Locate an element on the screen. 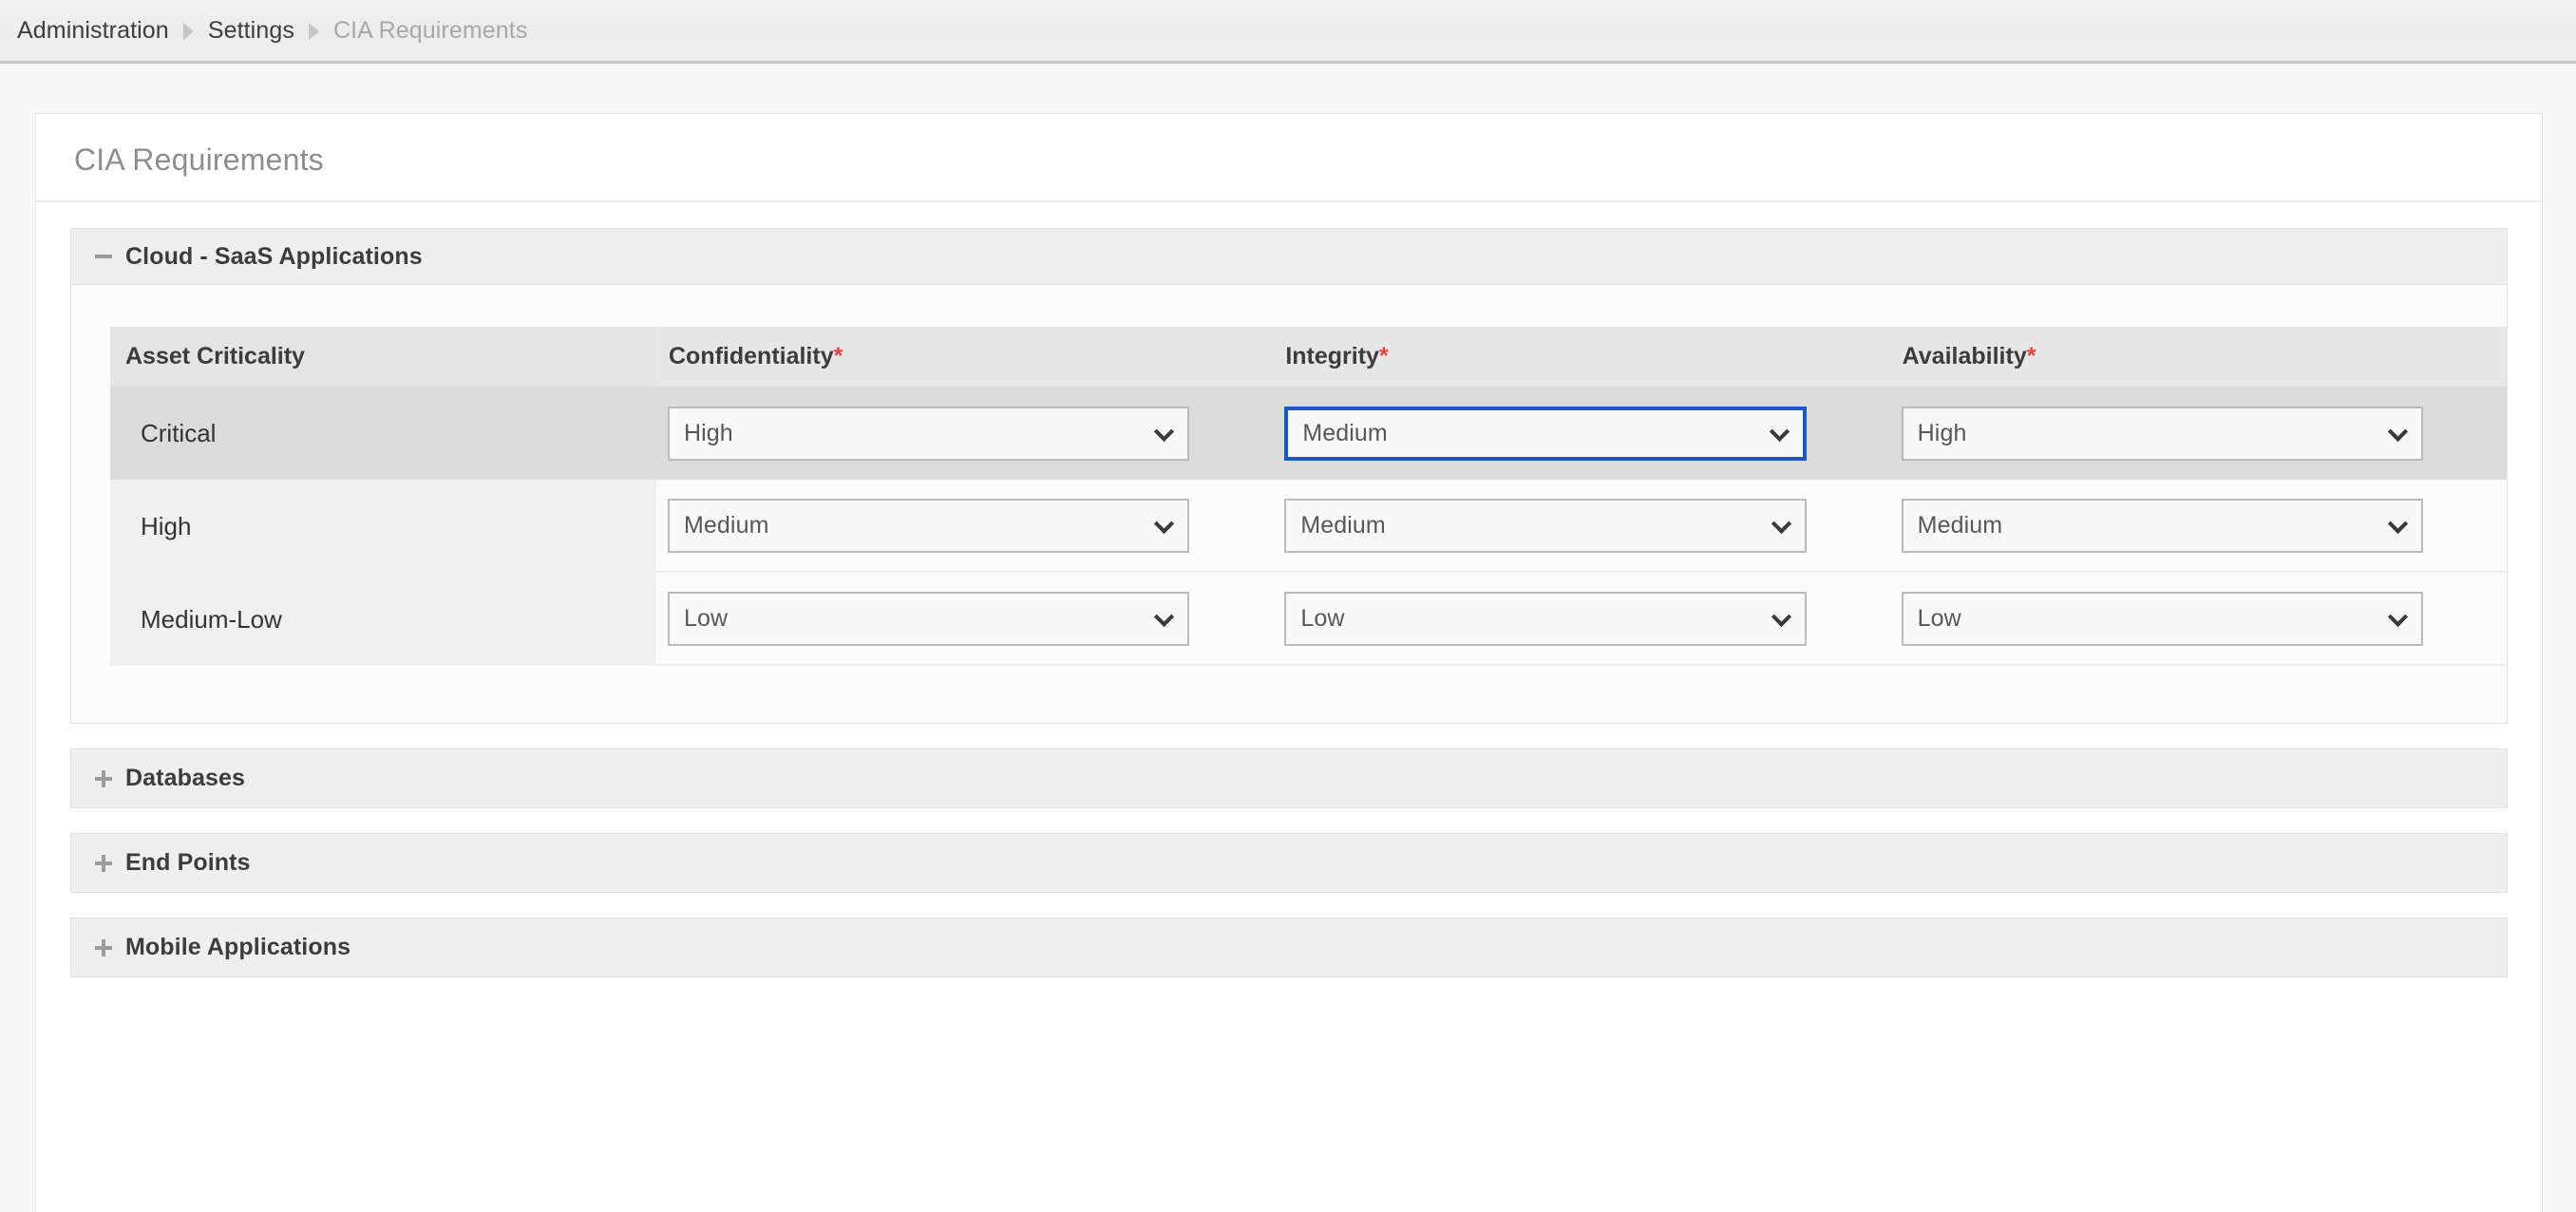 The height and width of the screenshot is (1212, 2576). minus-icon is located at coordinates (103, 256).